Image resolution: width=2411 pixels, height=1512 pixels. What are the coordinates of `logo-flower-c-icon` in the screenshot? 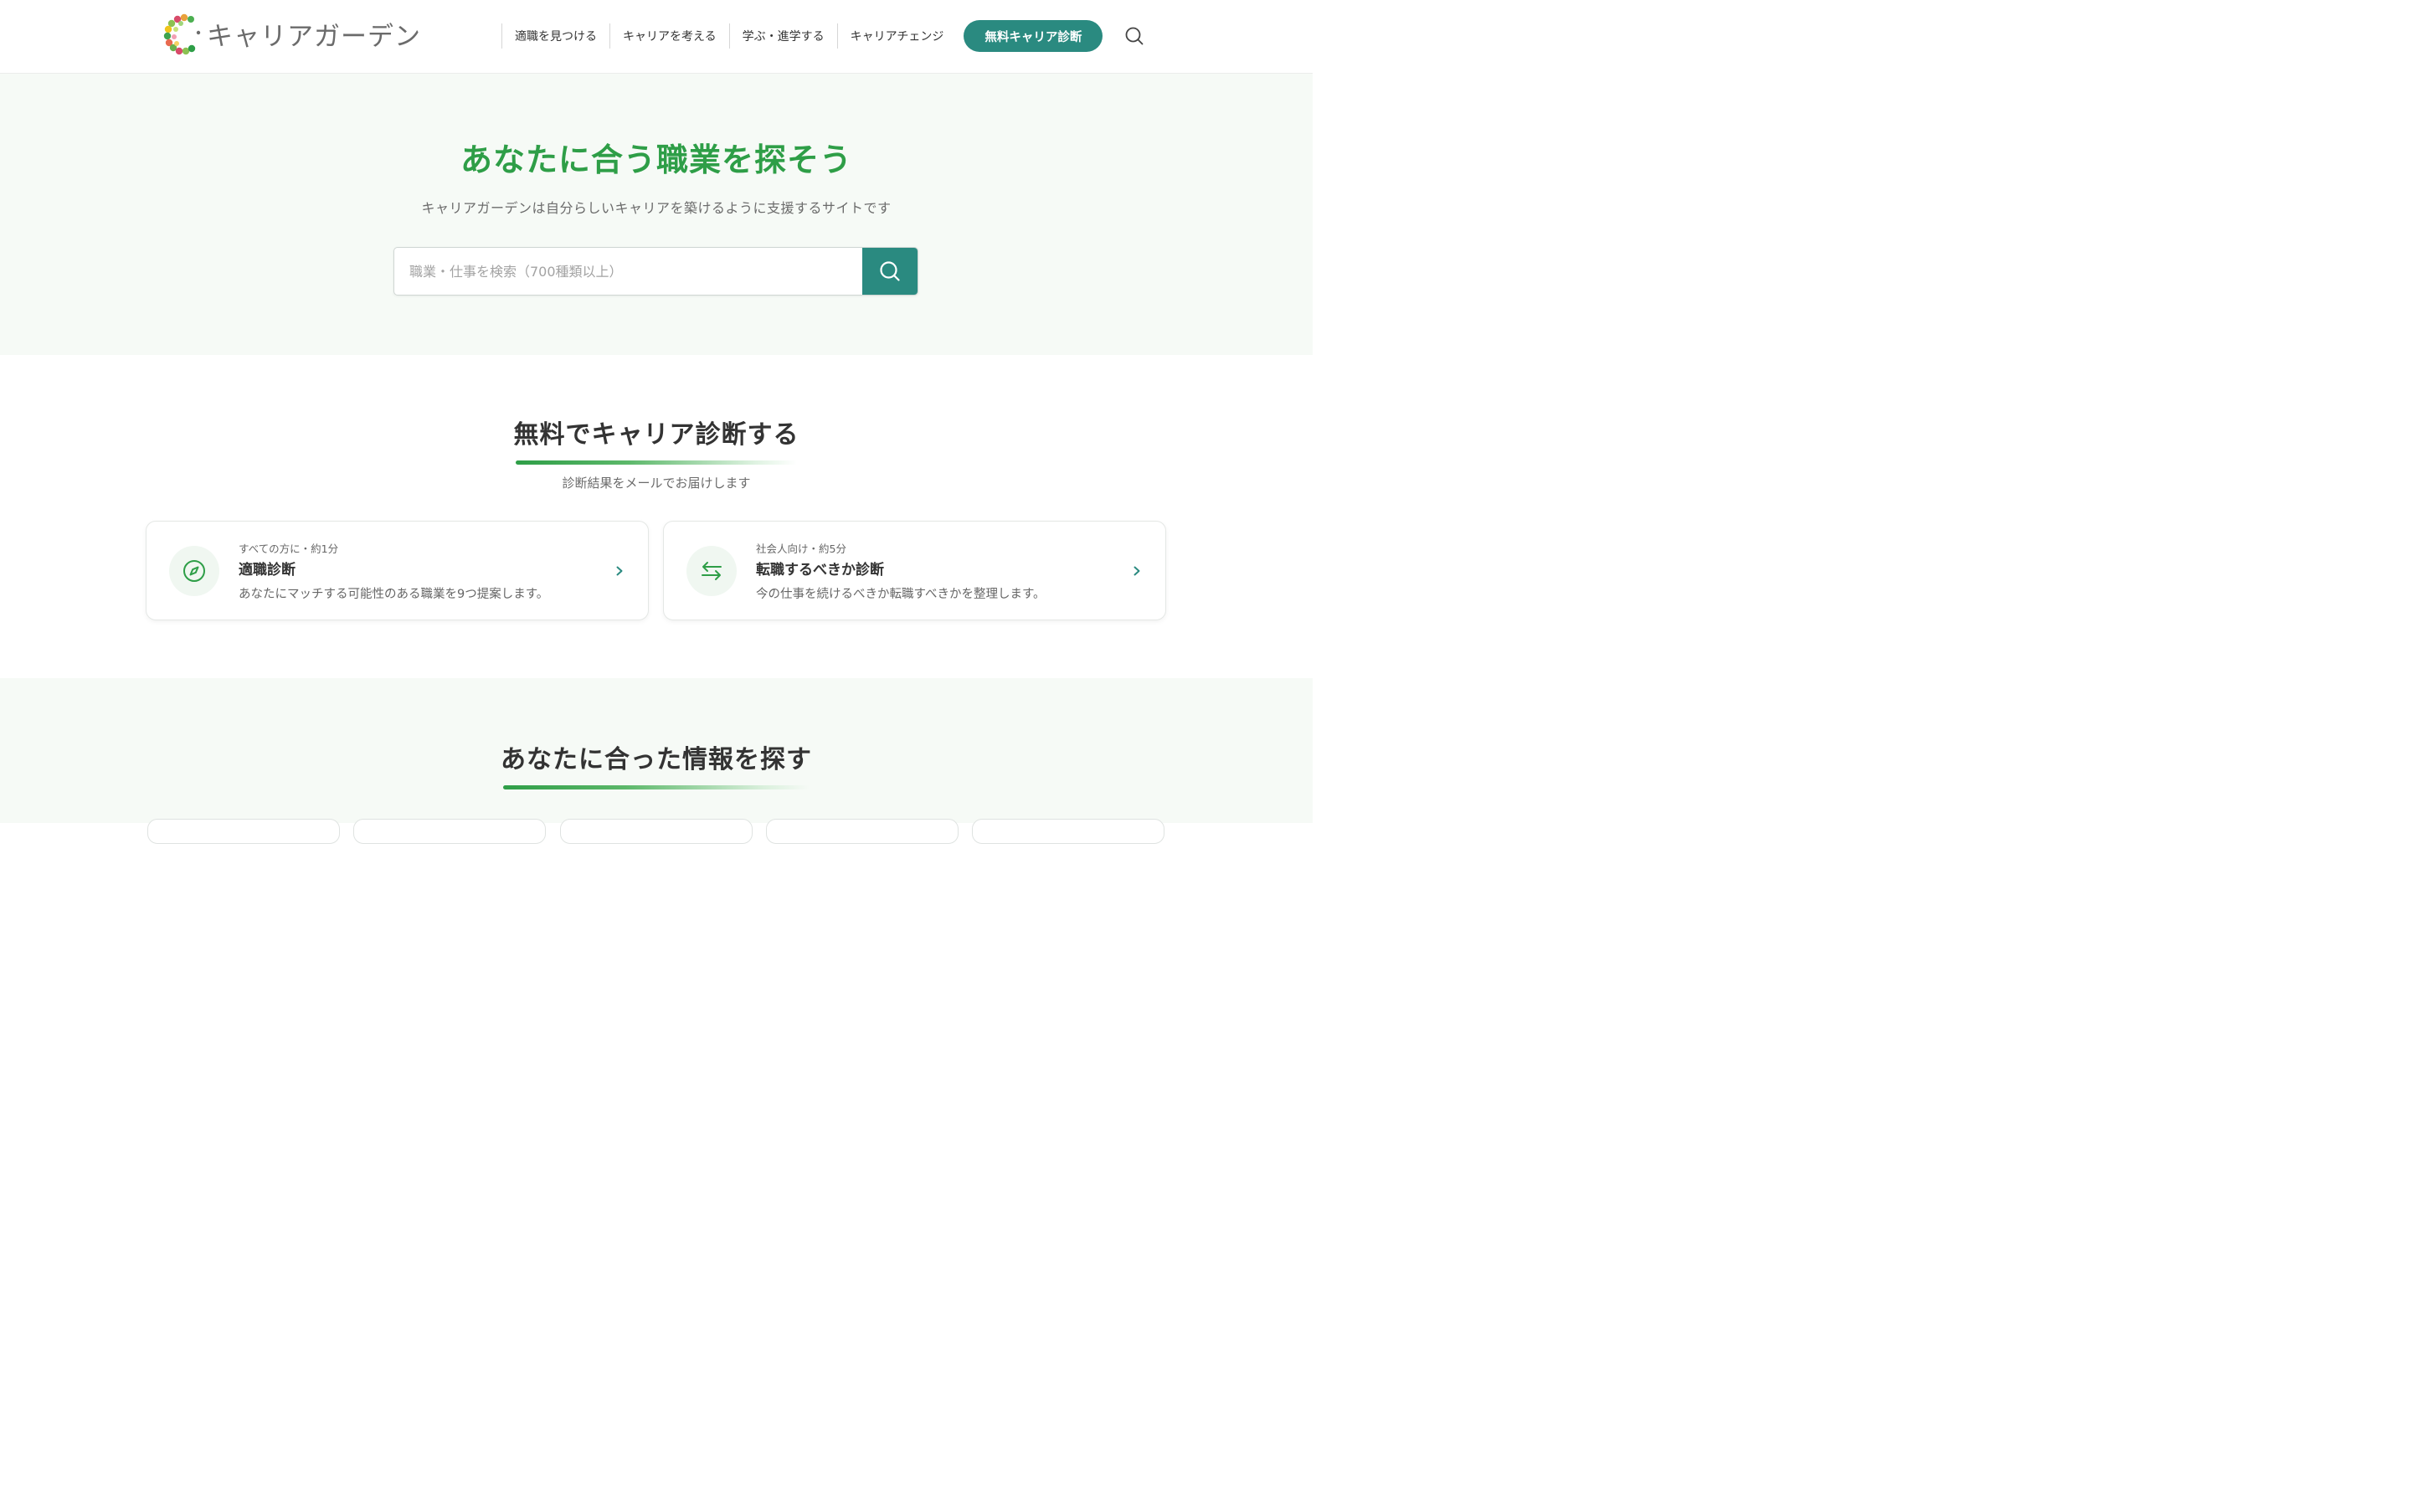 It's located at (182, 34).